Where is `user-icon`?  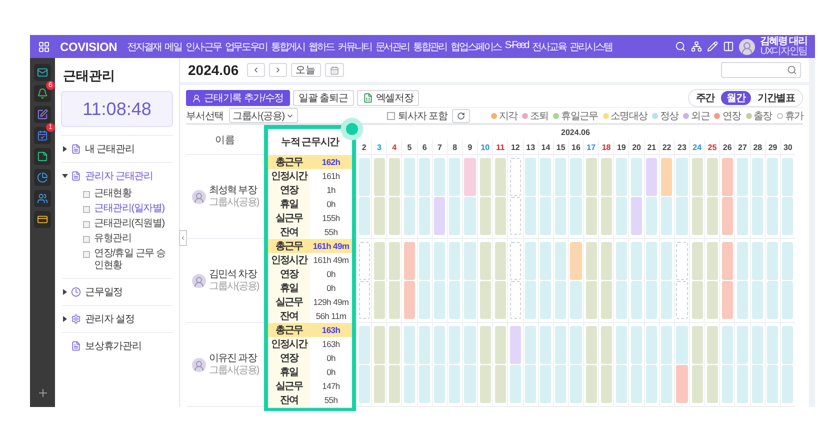 user-icon is located at coordinates (196, 98).